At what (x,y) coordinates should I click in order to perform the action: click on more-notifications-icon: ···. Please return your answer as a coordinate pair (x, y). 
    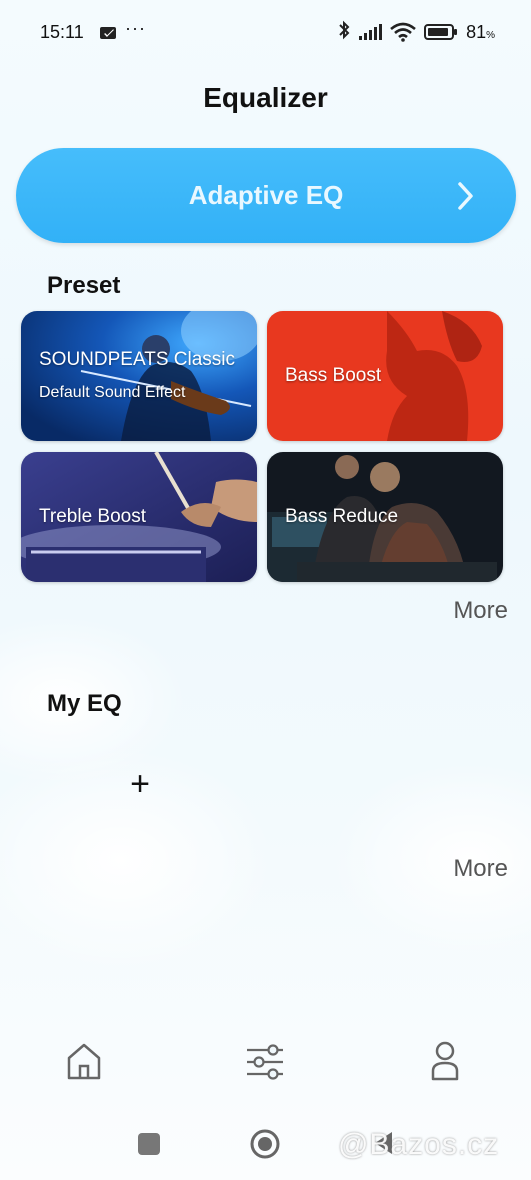
    Looking at the image, I should click on (135, 28).